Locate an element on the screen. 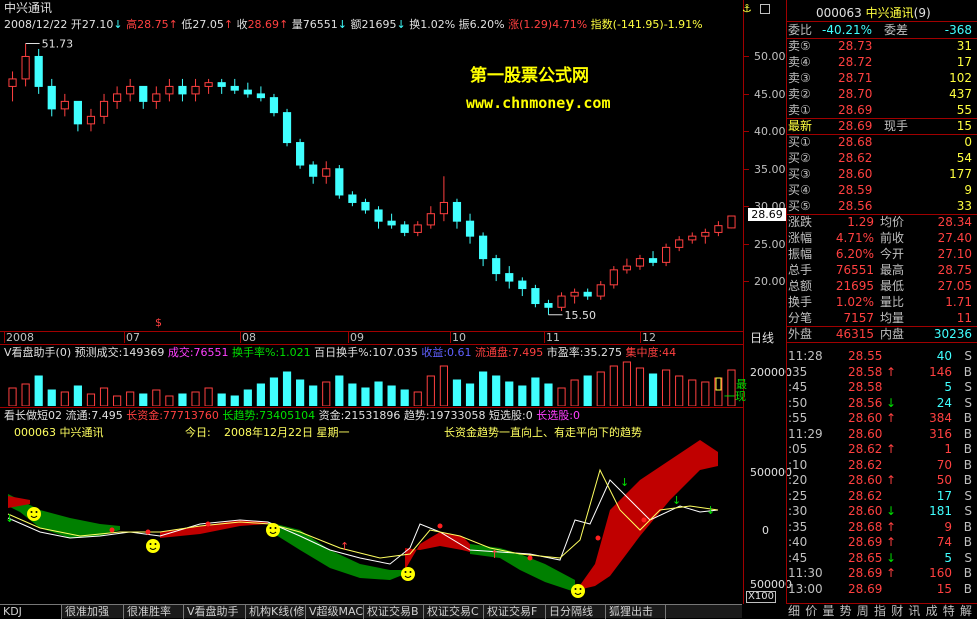 Image resolution: width=977 pixels, height=619 pixels. tab-indicator: 狐狸出击 is located at coordinates (636, 612).